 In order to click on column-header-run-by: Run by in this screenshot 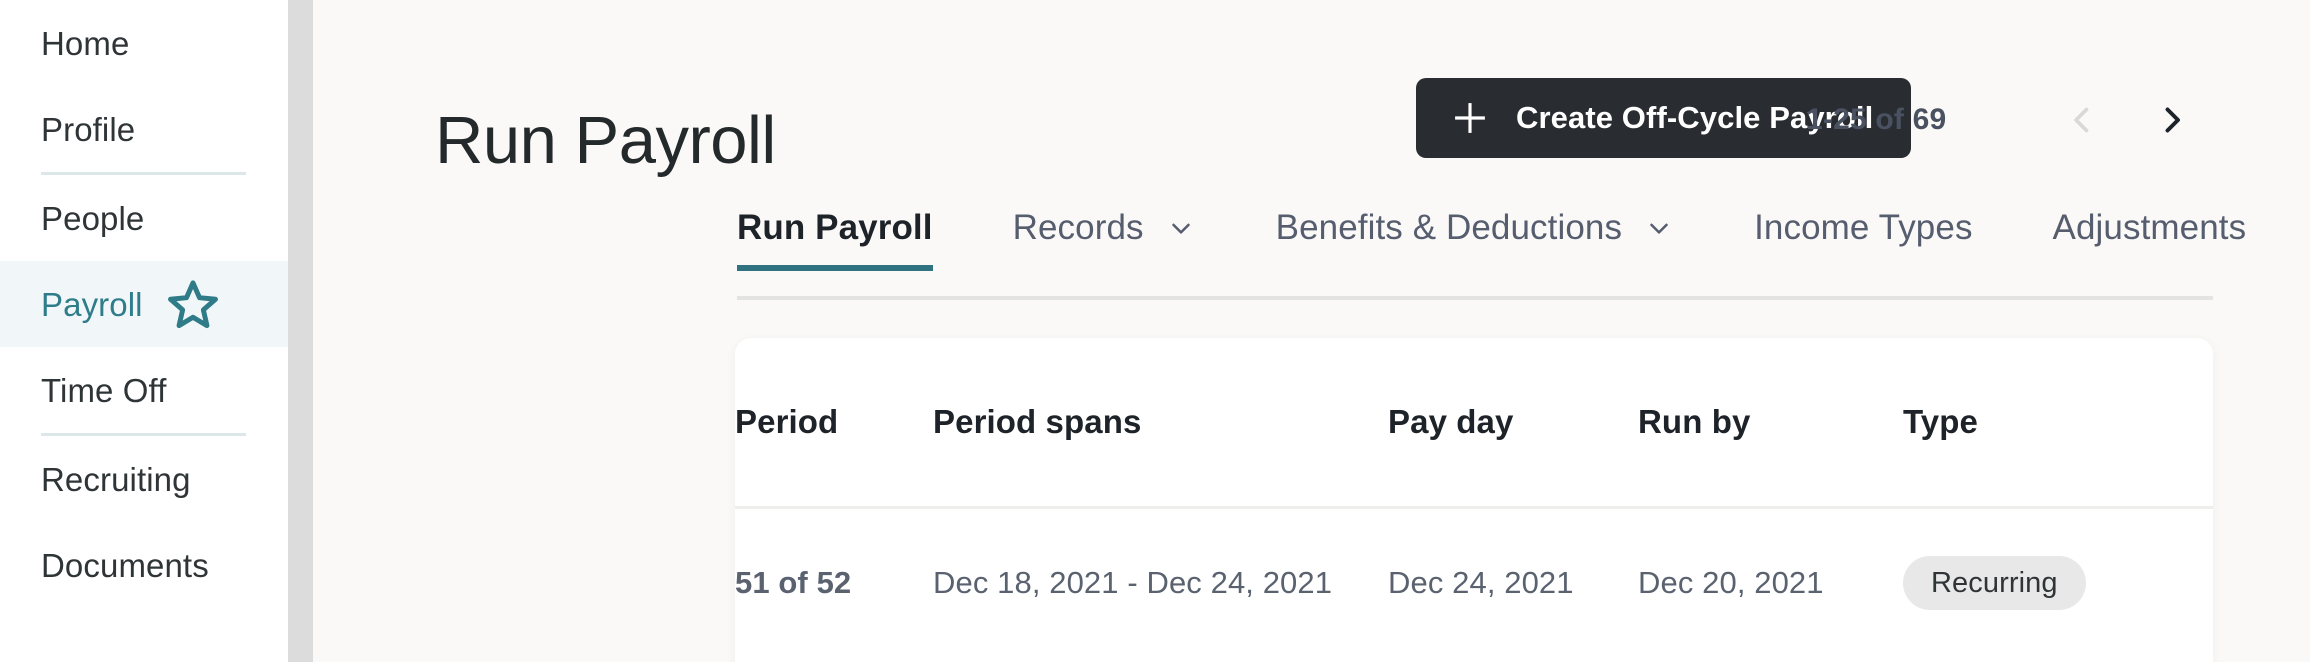, I will do `click(1770, 423)`.